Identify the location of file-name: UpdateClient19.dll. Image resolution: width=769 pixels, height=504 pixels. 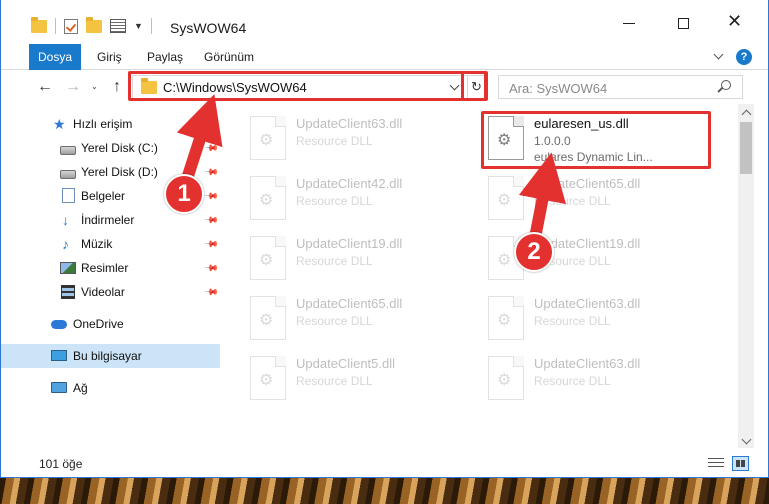
(349, 243).